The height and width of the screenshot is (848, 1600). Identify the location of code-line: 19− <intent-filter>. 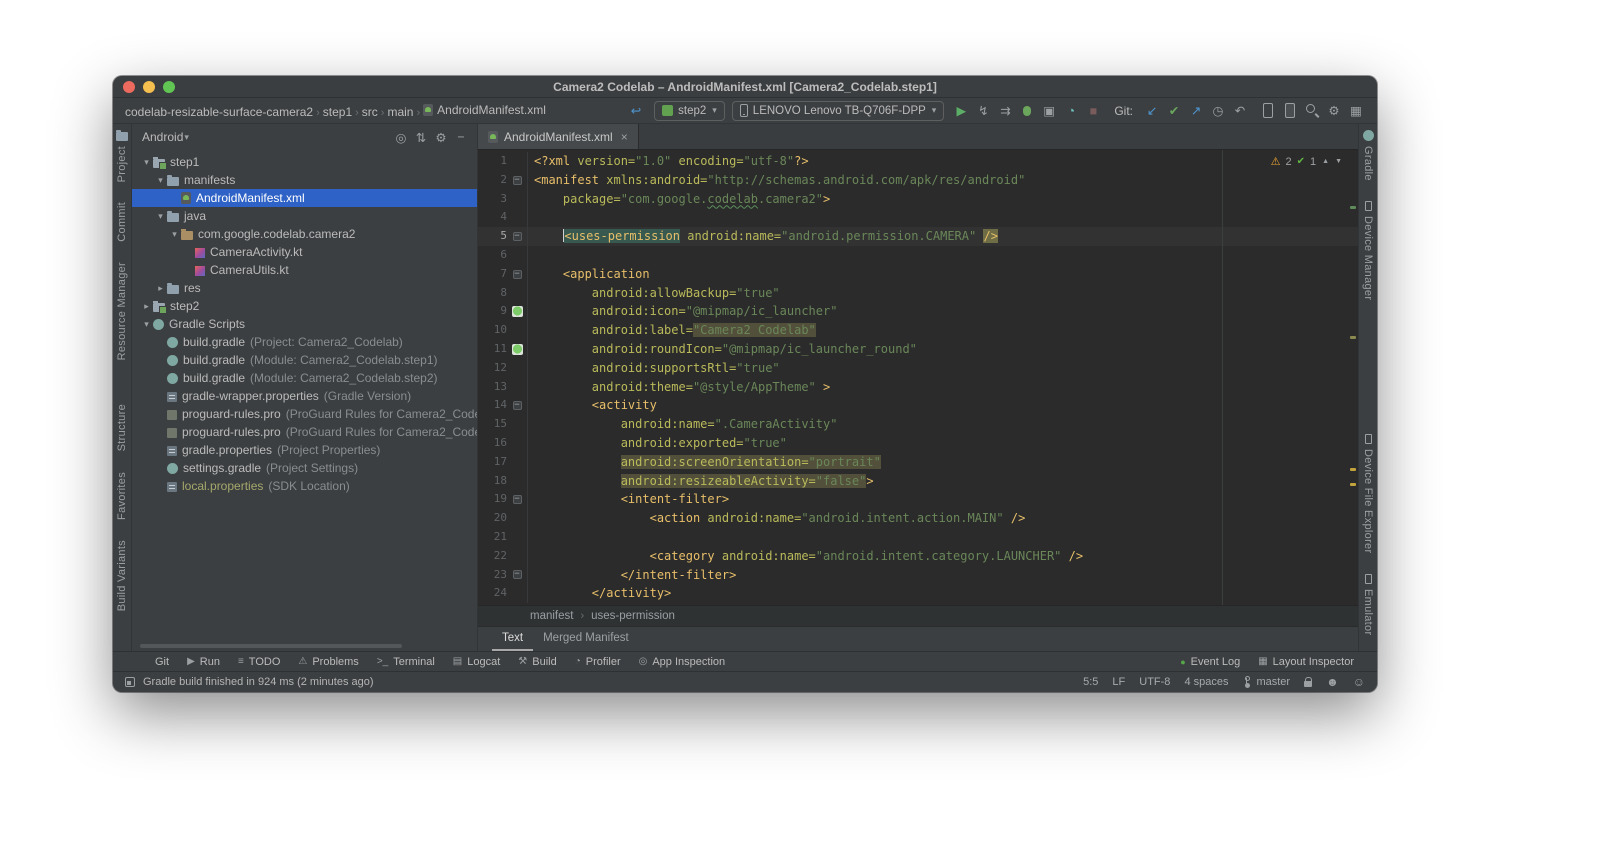
(918, 500).